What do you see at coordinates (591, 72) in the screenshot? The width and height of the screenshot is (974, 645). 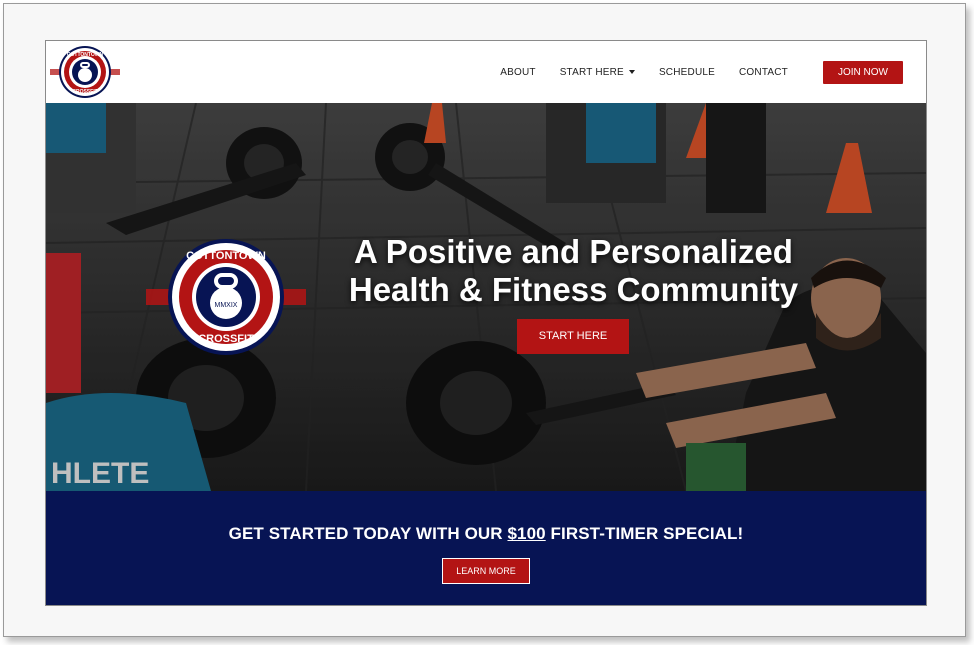 I see `nav-start-here-label: START HERE` at bounding box center [591, 72].